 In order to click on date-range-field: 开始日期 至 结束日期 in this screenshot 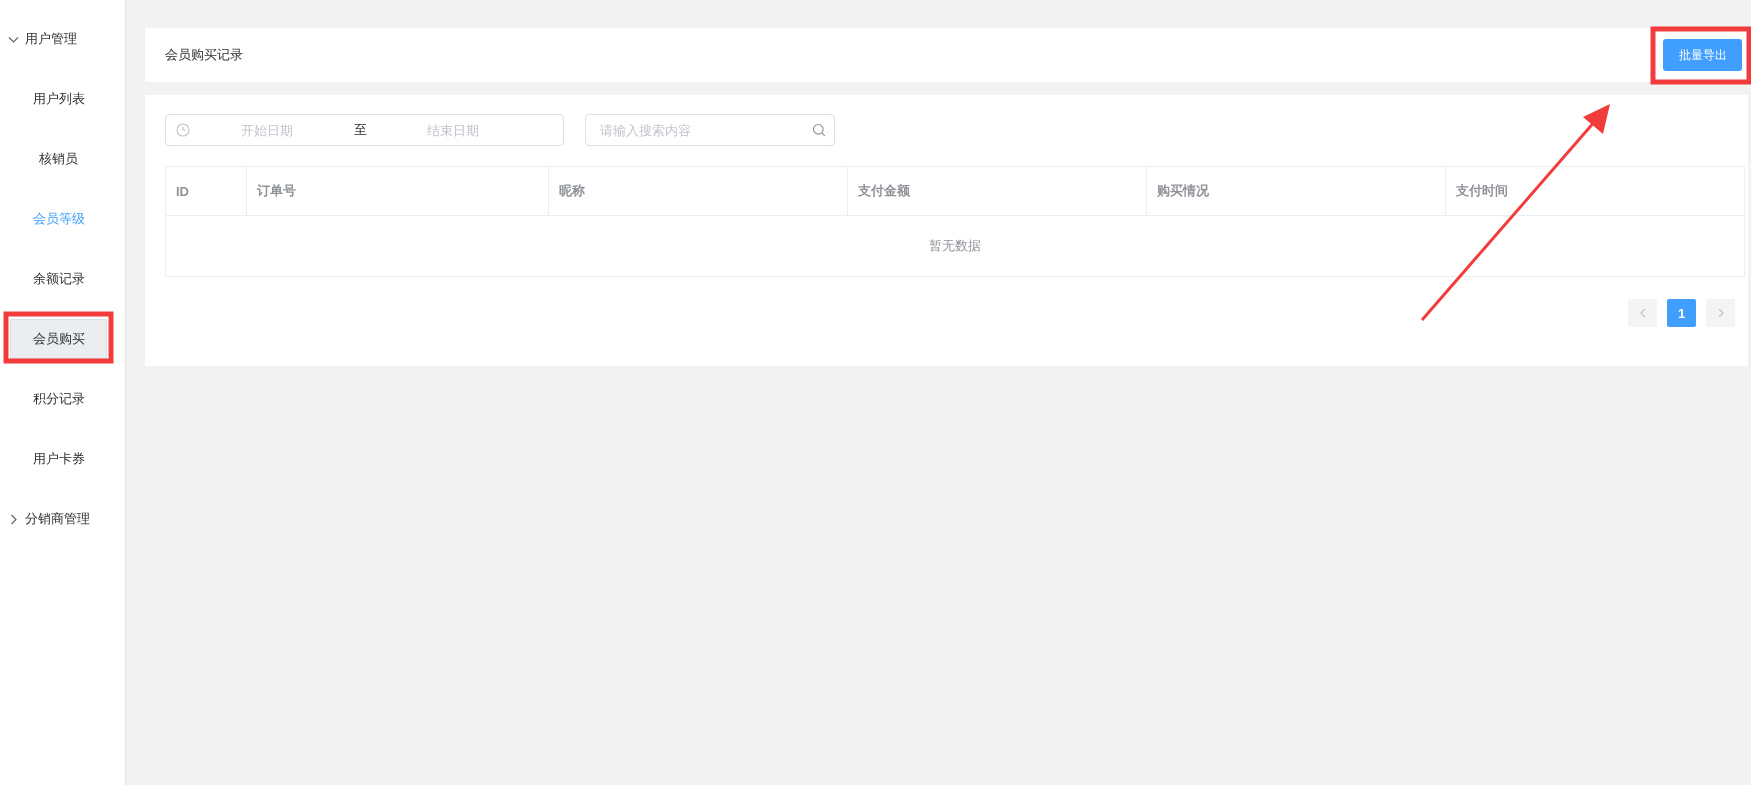, I will do `click(364, 130)`.